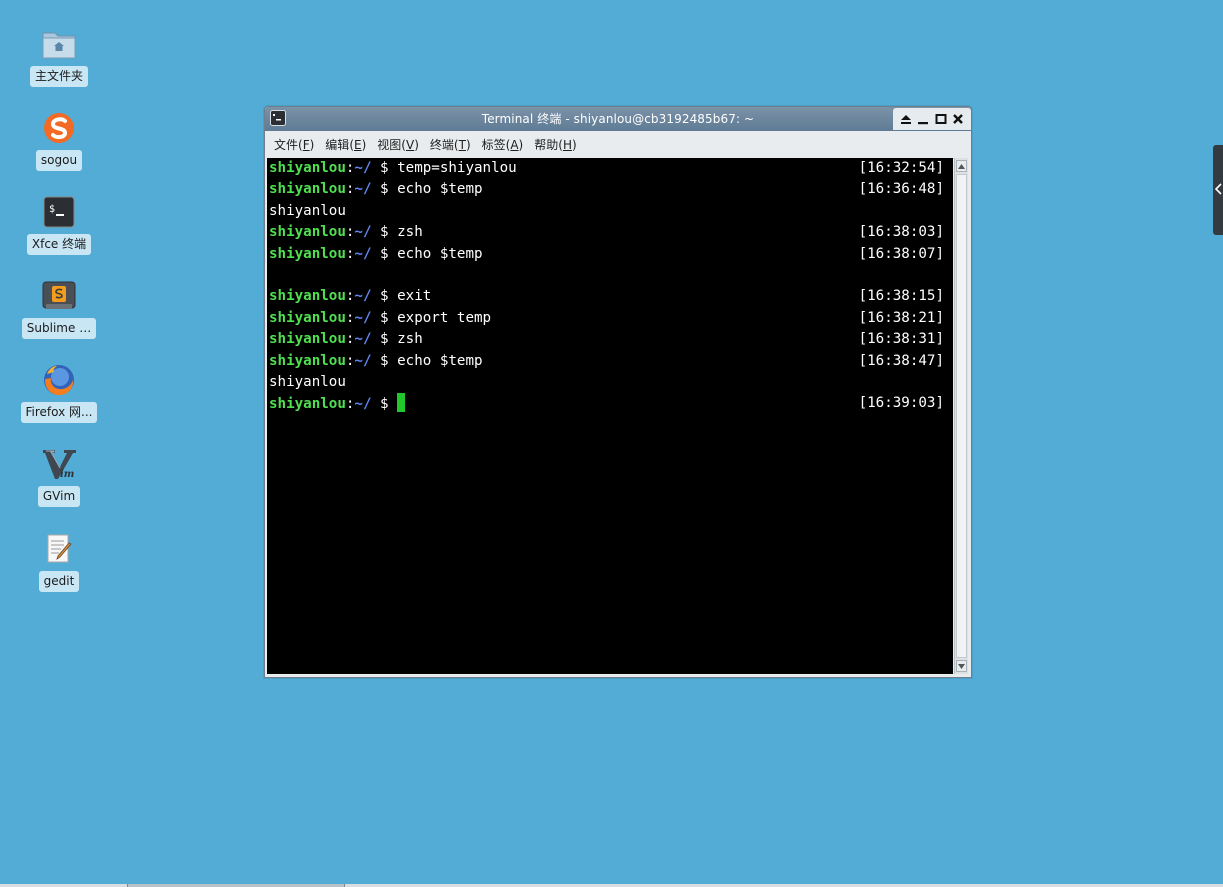 The height and width of the screenshot is (887, 1223). I want to click on menu-view: 视图(V), so click(398, 144).